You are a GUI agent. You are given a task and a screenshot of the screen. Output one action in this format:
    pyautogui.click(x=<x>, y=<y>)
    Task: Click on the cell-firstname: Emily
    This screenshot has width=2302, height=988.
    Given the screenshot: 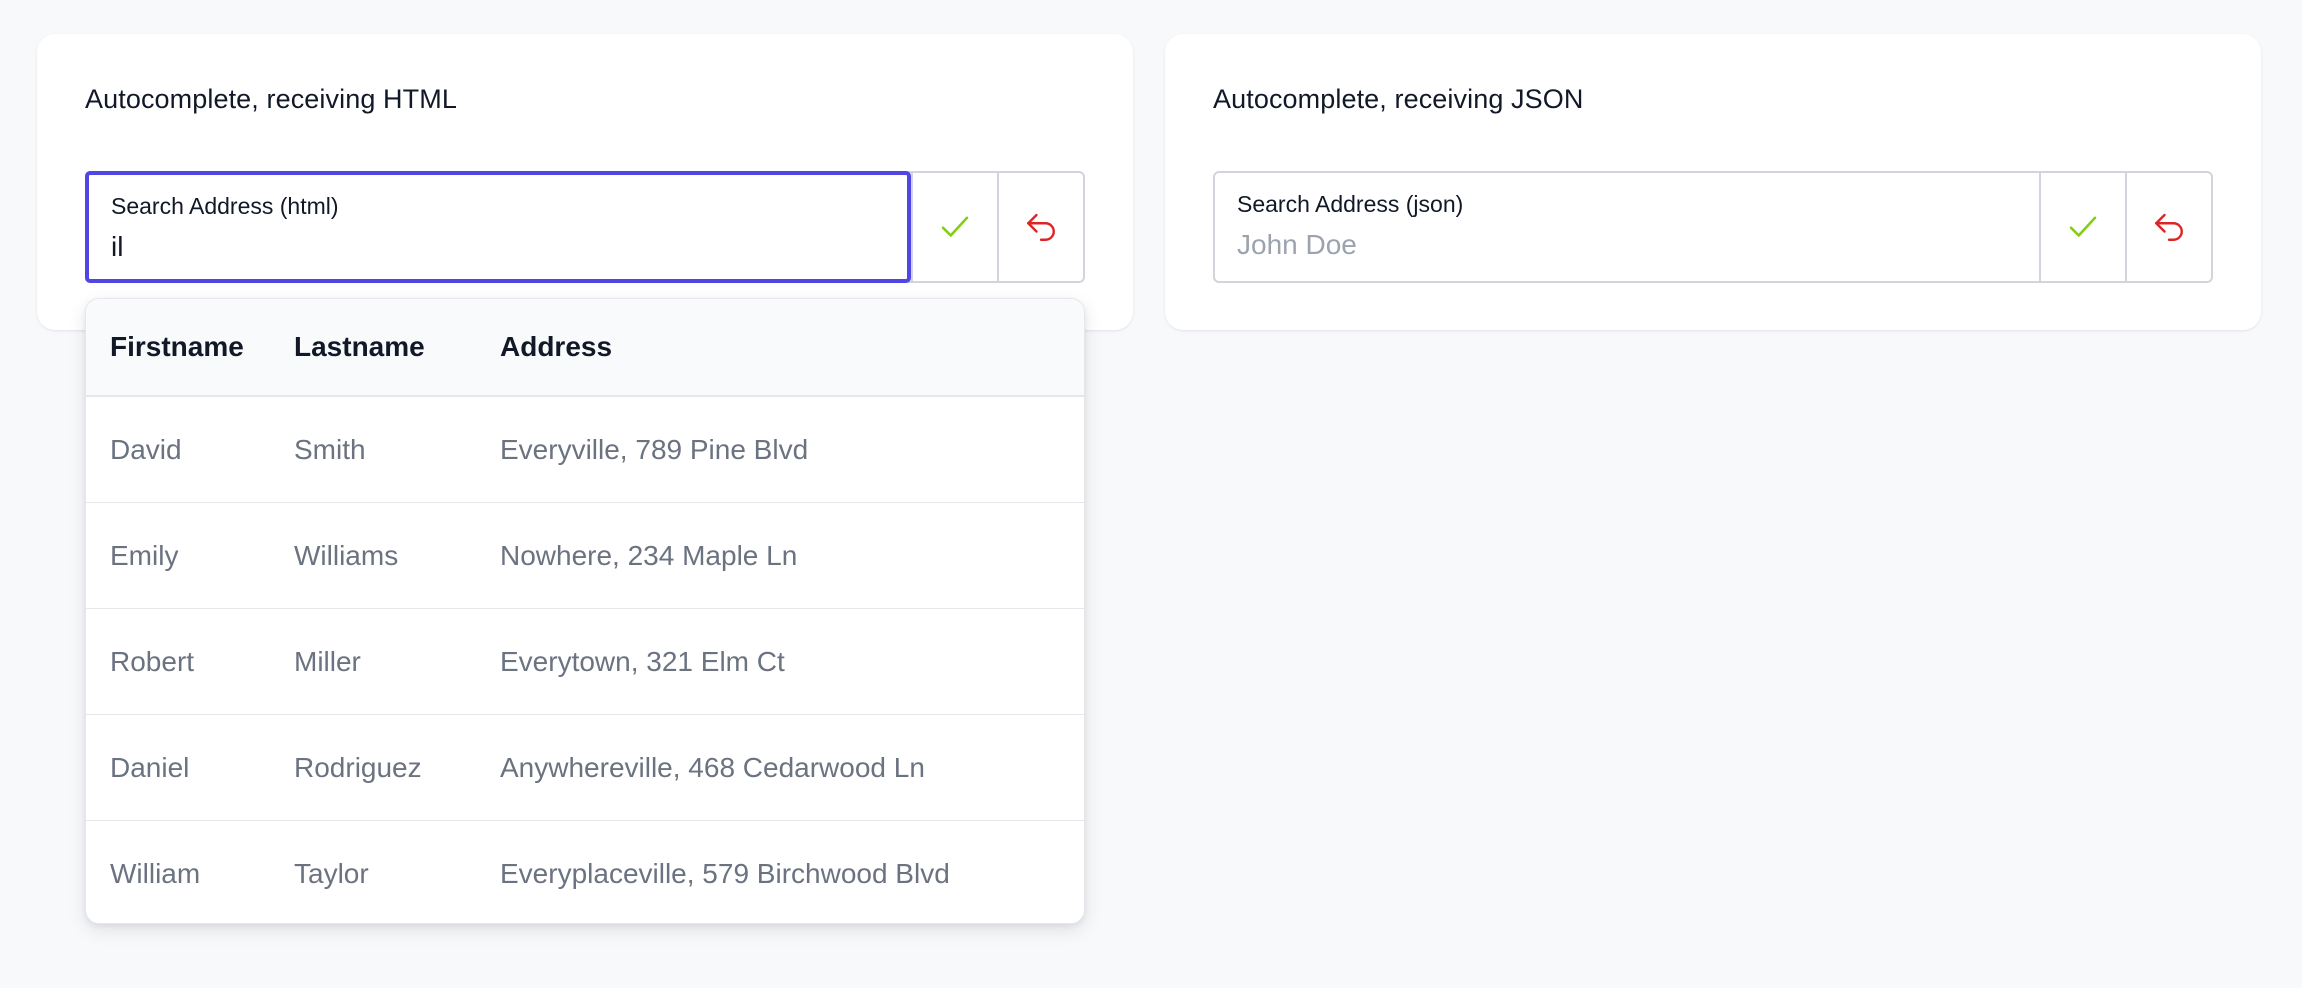 What is the action you would take?
    pyautogui.click(x=144, y=555)
    